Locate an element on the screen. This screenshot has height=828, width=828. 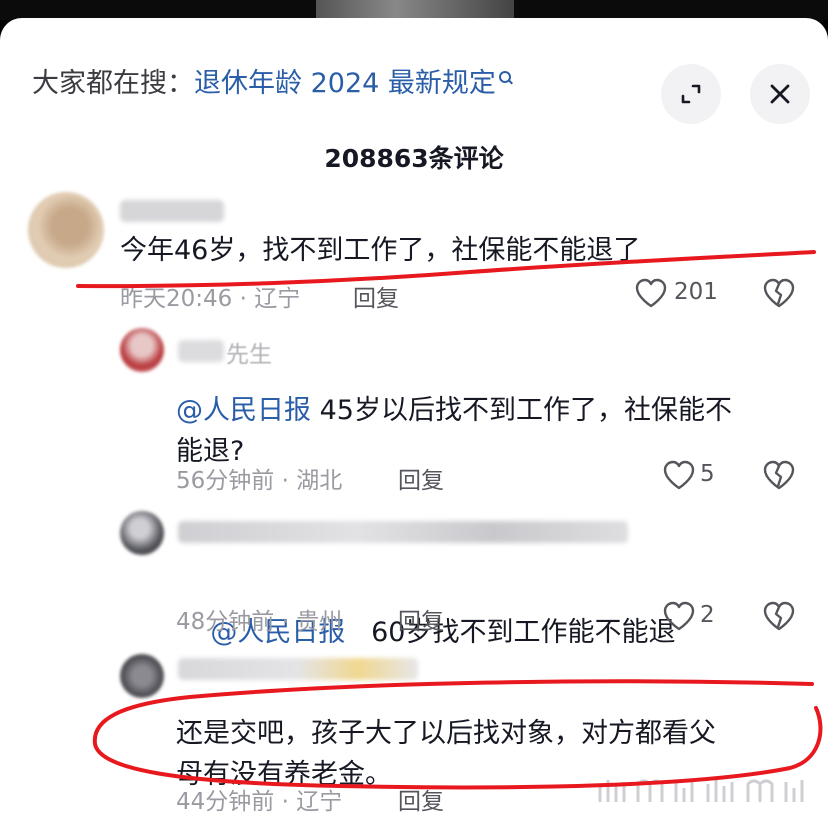
expand-button is located at coordinates (691, 94).